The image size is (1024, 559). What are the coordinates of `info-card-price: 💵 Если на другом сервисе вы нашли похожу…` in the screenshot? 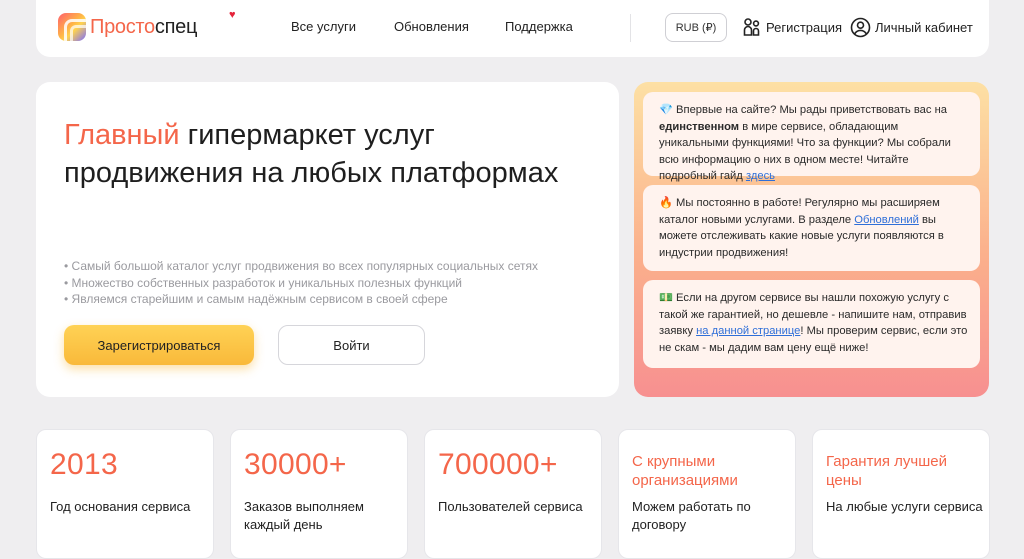 It's located at (811, 324).